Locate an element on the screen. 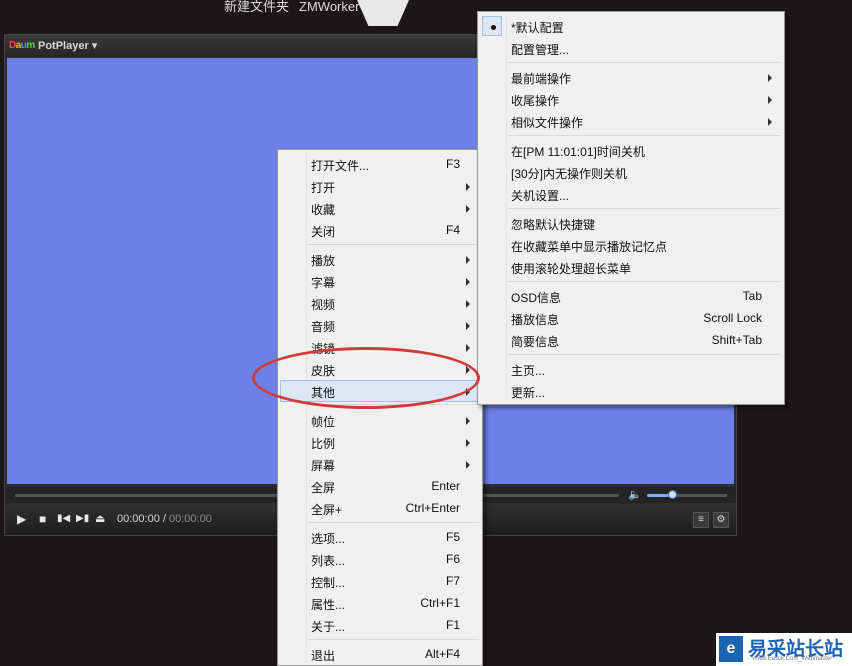 This screenshot has width=852, height=666. submenu-item-idle-shutdown: [30分]内无操作则关机 is located at coordinates (631, 172).